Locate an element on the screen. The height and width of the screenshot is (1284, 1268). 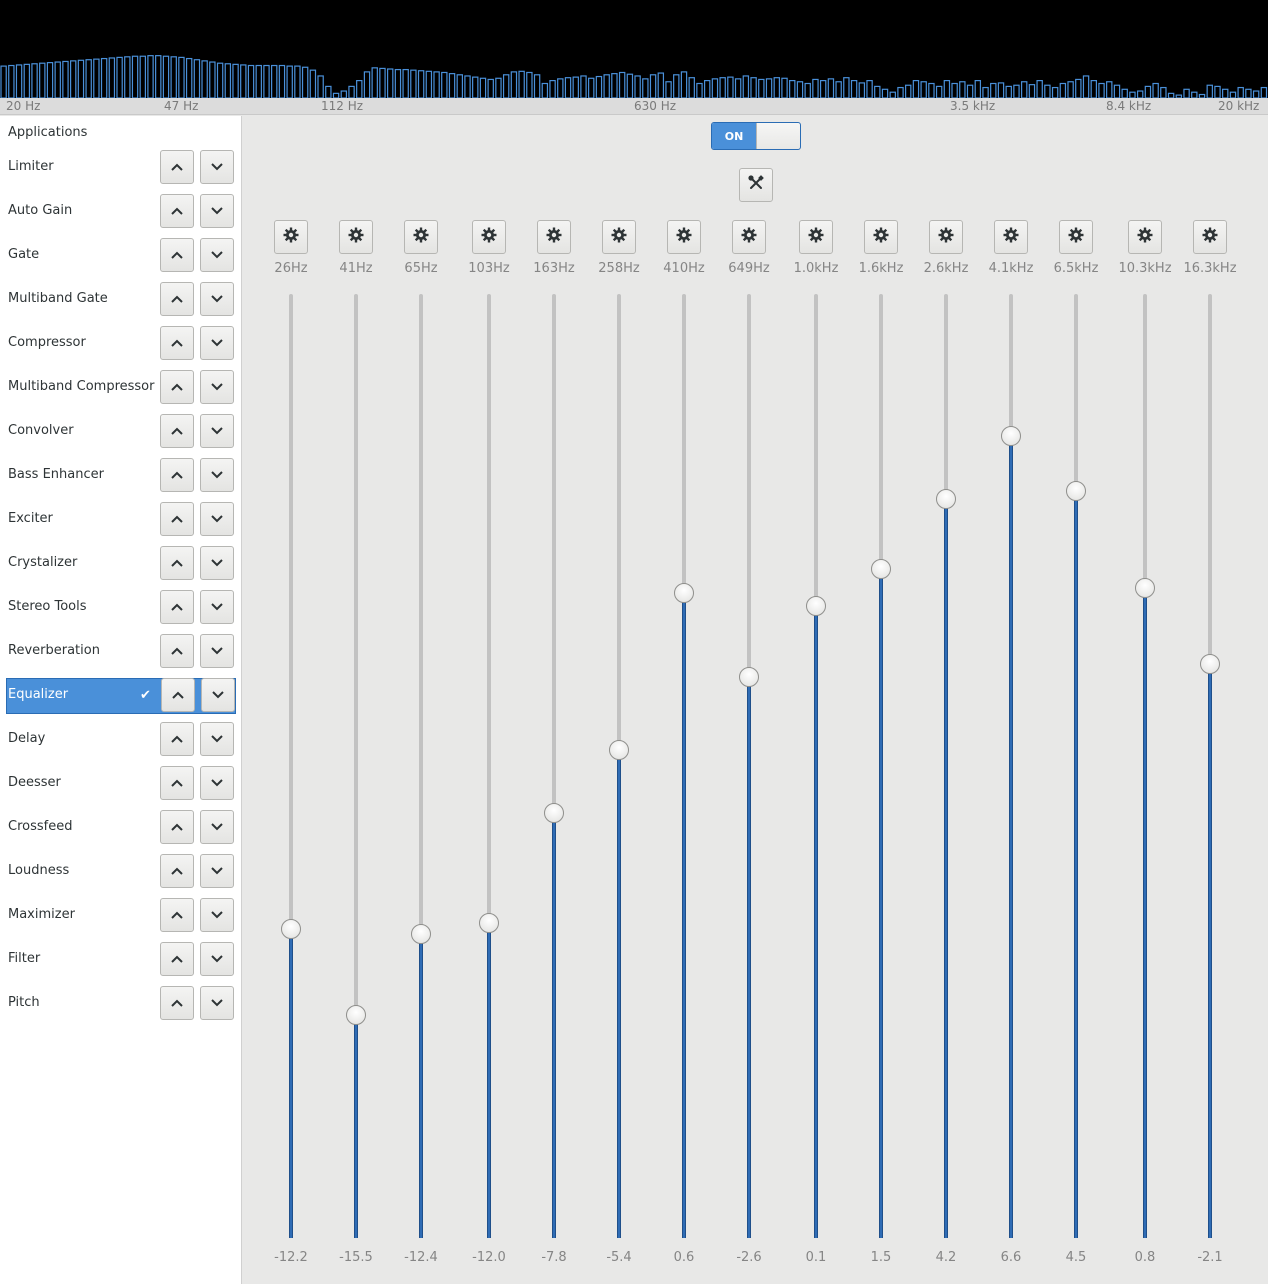
plugin-row-exciter: Exciter is located at coordinates (121, 520).